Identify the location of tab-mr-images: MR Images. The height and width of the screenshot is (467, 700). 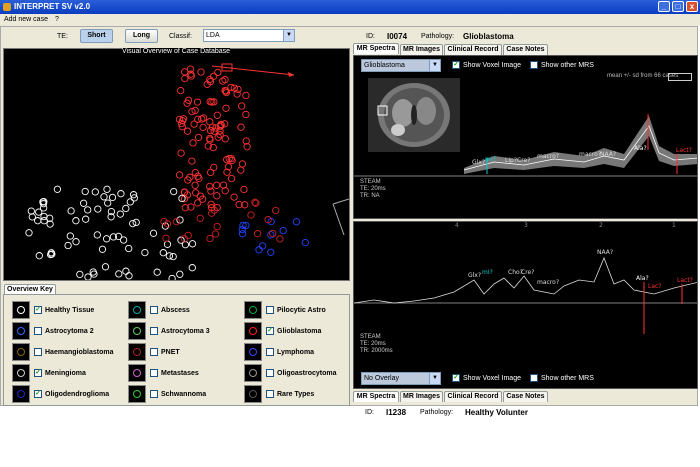
(421, 49).